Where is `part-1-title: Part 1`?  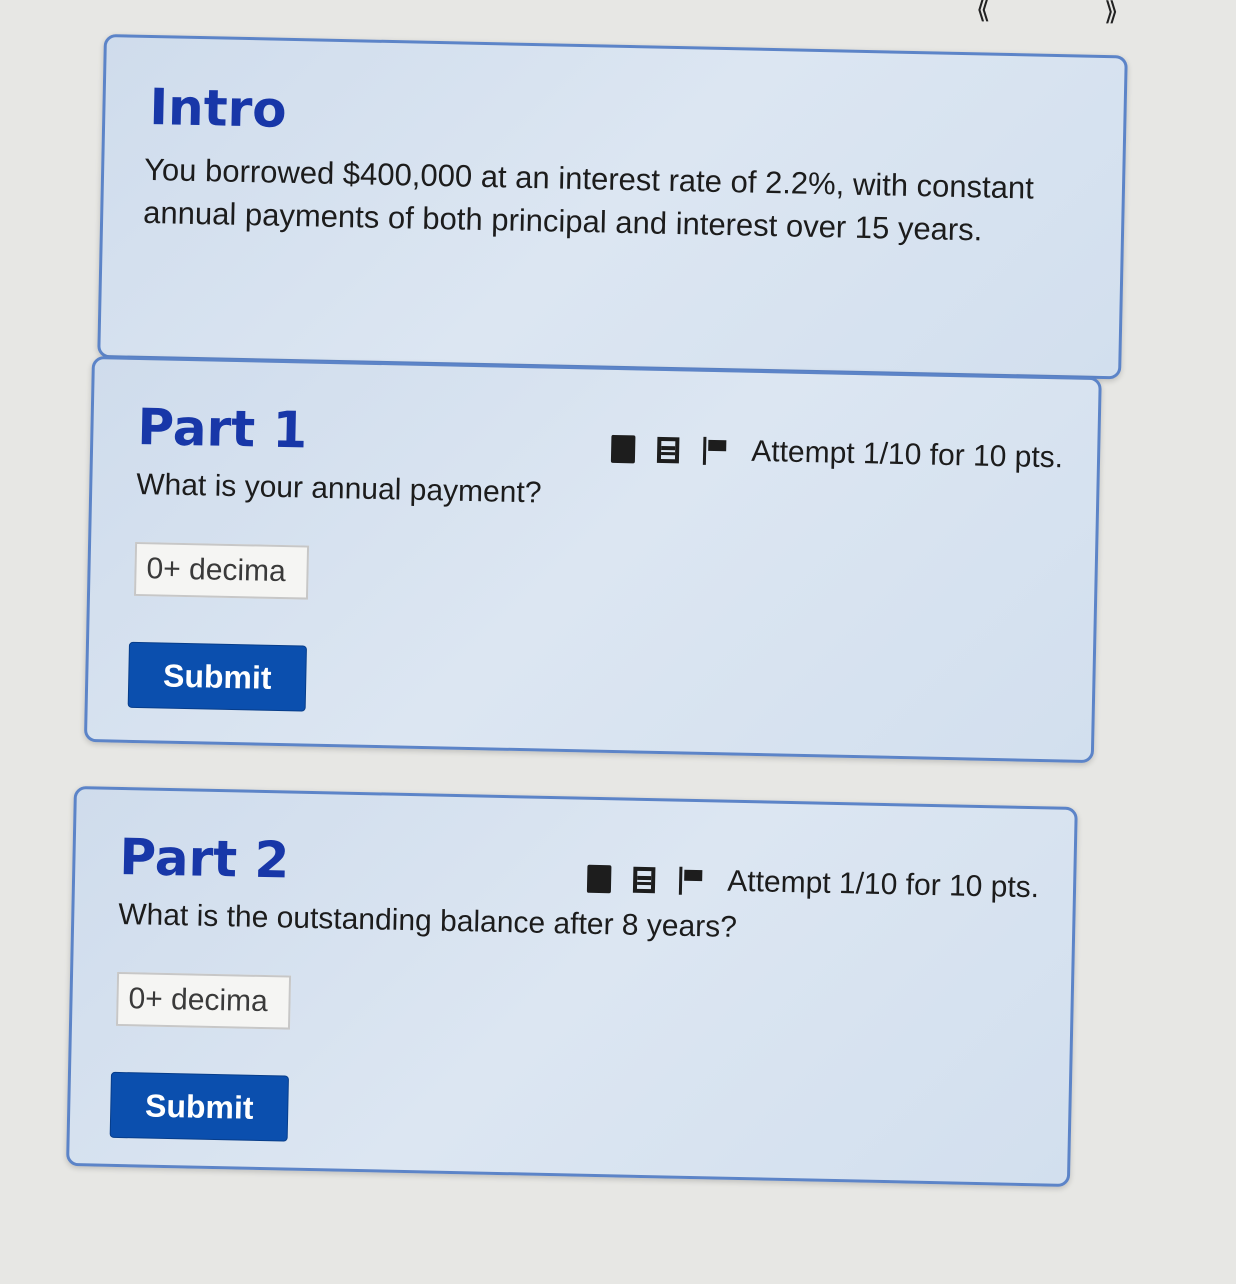
part-1-title: Part 1 is located at coordinates (222, 428).